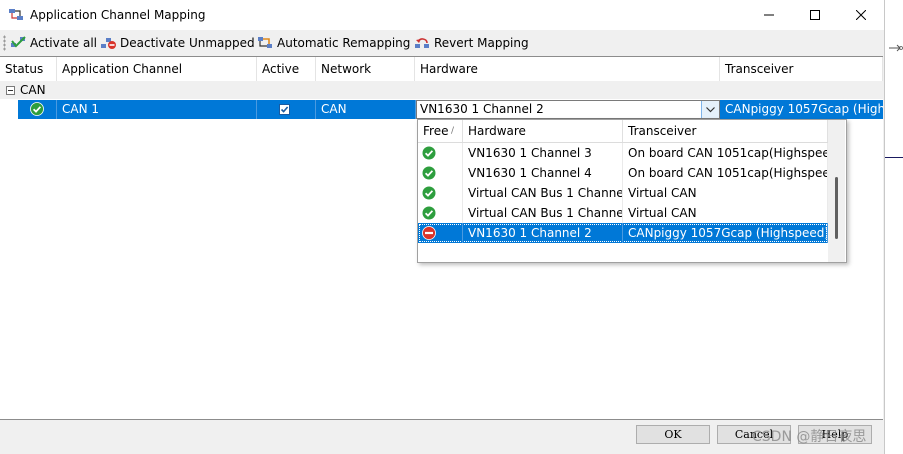 This screenshot has width=903, height=454. What do you see at coordinates (187, 43) in the screenshot?
I see `deactivate-unmapped-label: Deactivate Unmapped` at bounding box center [187, 43].